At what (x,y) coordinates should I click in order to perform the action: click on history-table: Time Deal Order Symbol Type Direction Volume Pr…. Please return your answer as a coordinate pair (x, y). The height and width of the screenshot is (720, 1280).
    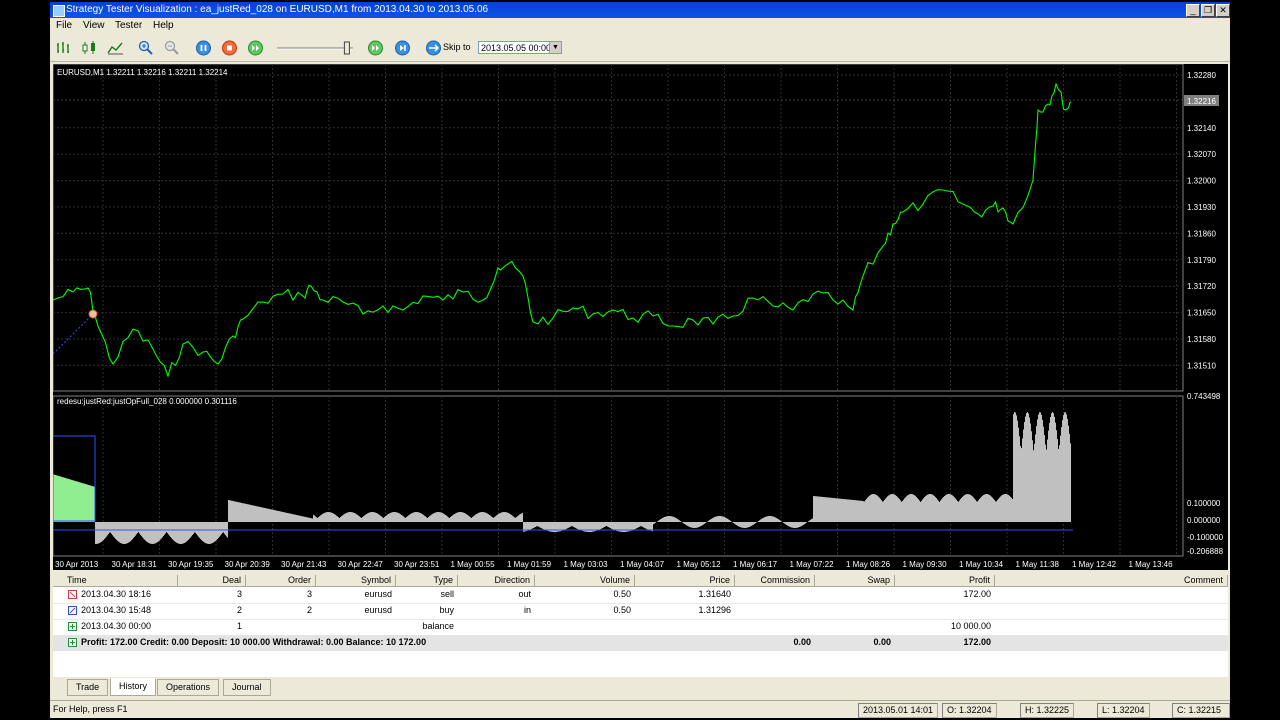
    Looking at the image, I should click on (640, 626).